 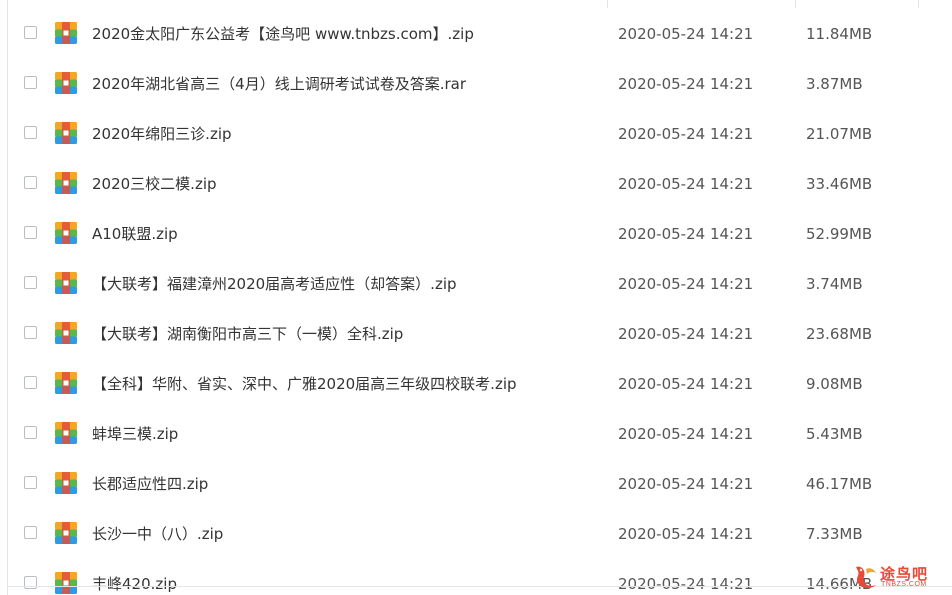 I want to click on file-name: 2020三校二模.zip, so click(x=154, y=184).